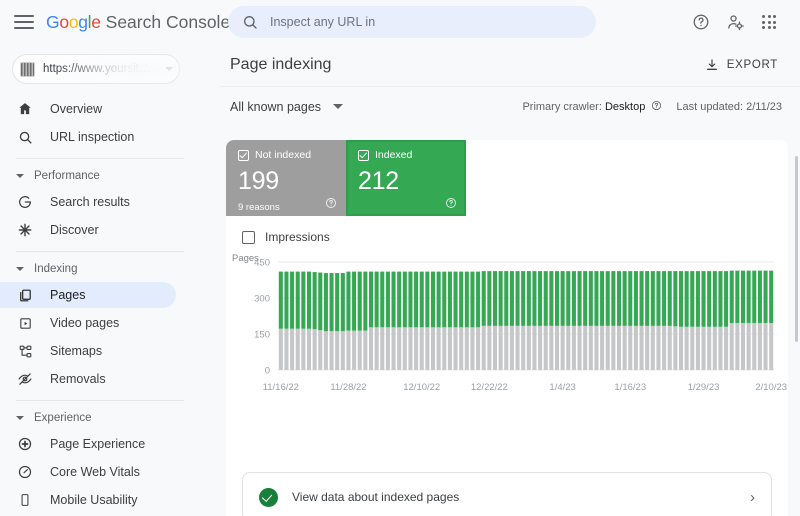 This screenshot has height=516, width=800. Describe the element at coordinates (562, 387) in the screenshot. I see `svg-text: 1/4/23` at that location.